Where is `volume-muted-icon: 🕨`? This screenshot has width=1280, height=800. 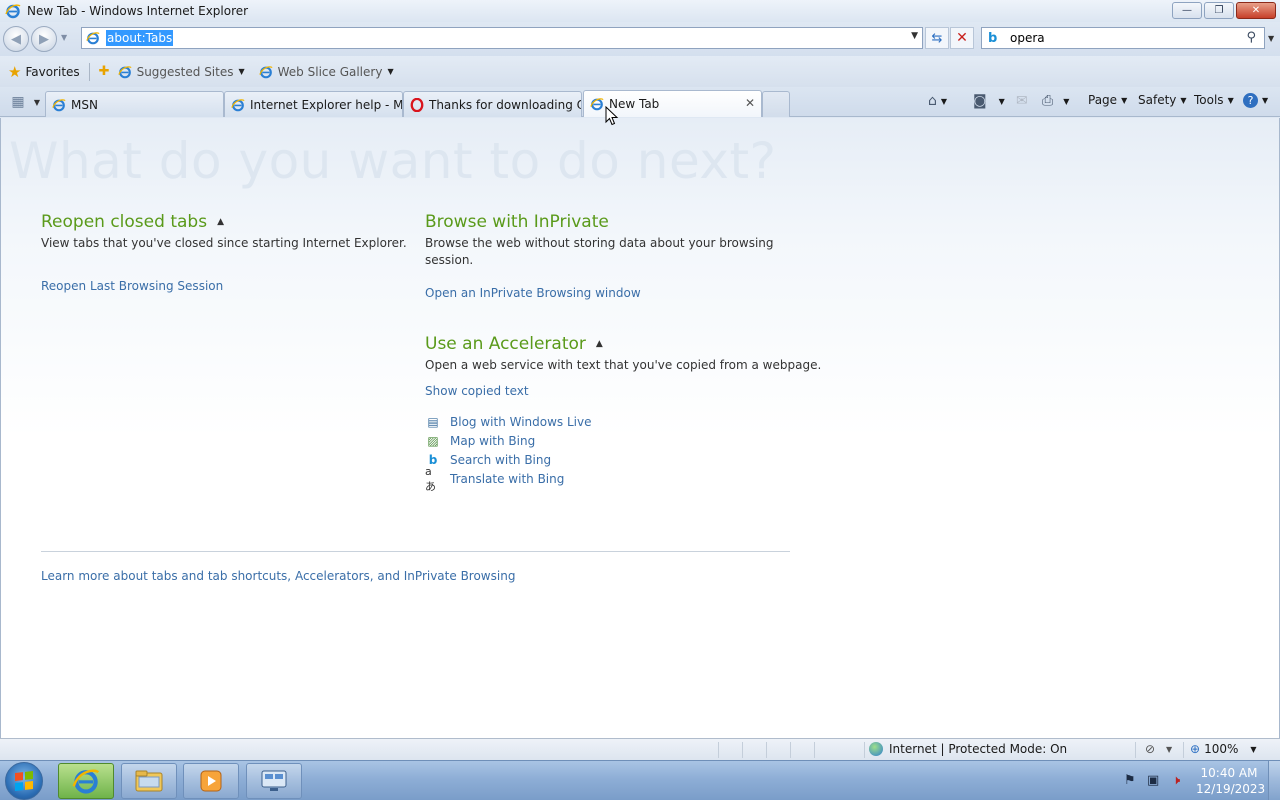 volume-muted-icon: 🕨 is located at coordinates (1176, 780).